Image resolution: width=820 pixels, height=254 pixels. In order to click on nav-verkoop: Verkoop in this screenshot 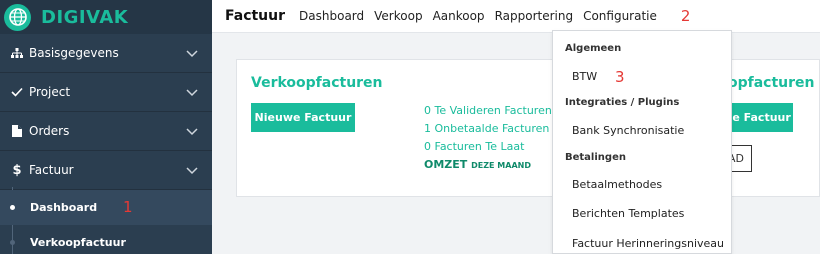, I will do `click(398, 16)`.